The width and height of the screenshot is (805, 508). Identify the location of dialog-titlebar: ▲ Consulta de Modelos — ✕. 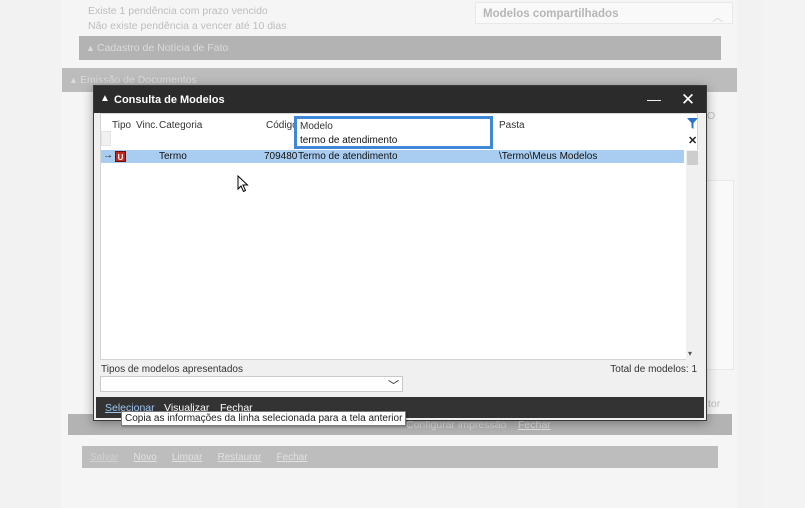
(400, 99).